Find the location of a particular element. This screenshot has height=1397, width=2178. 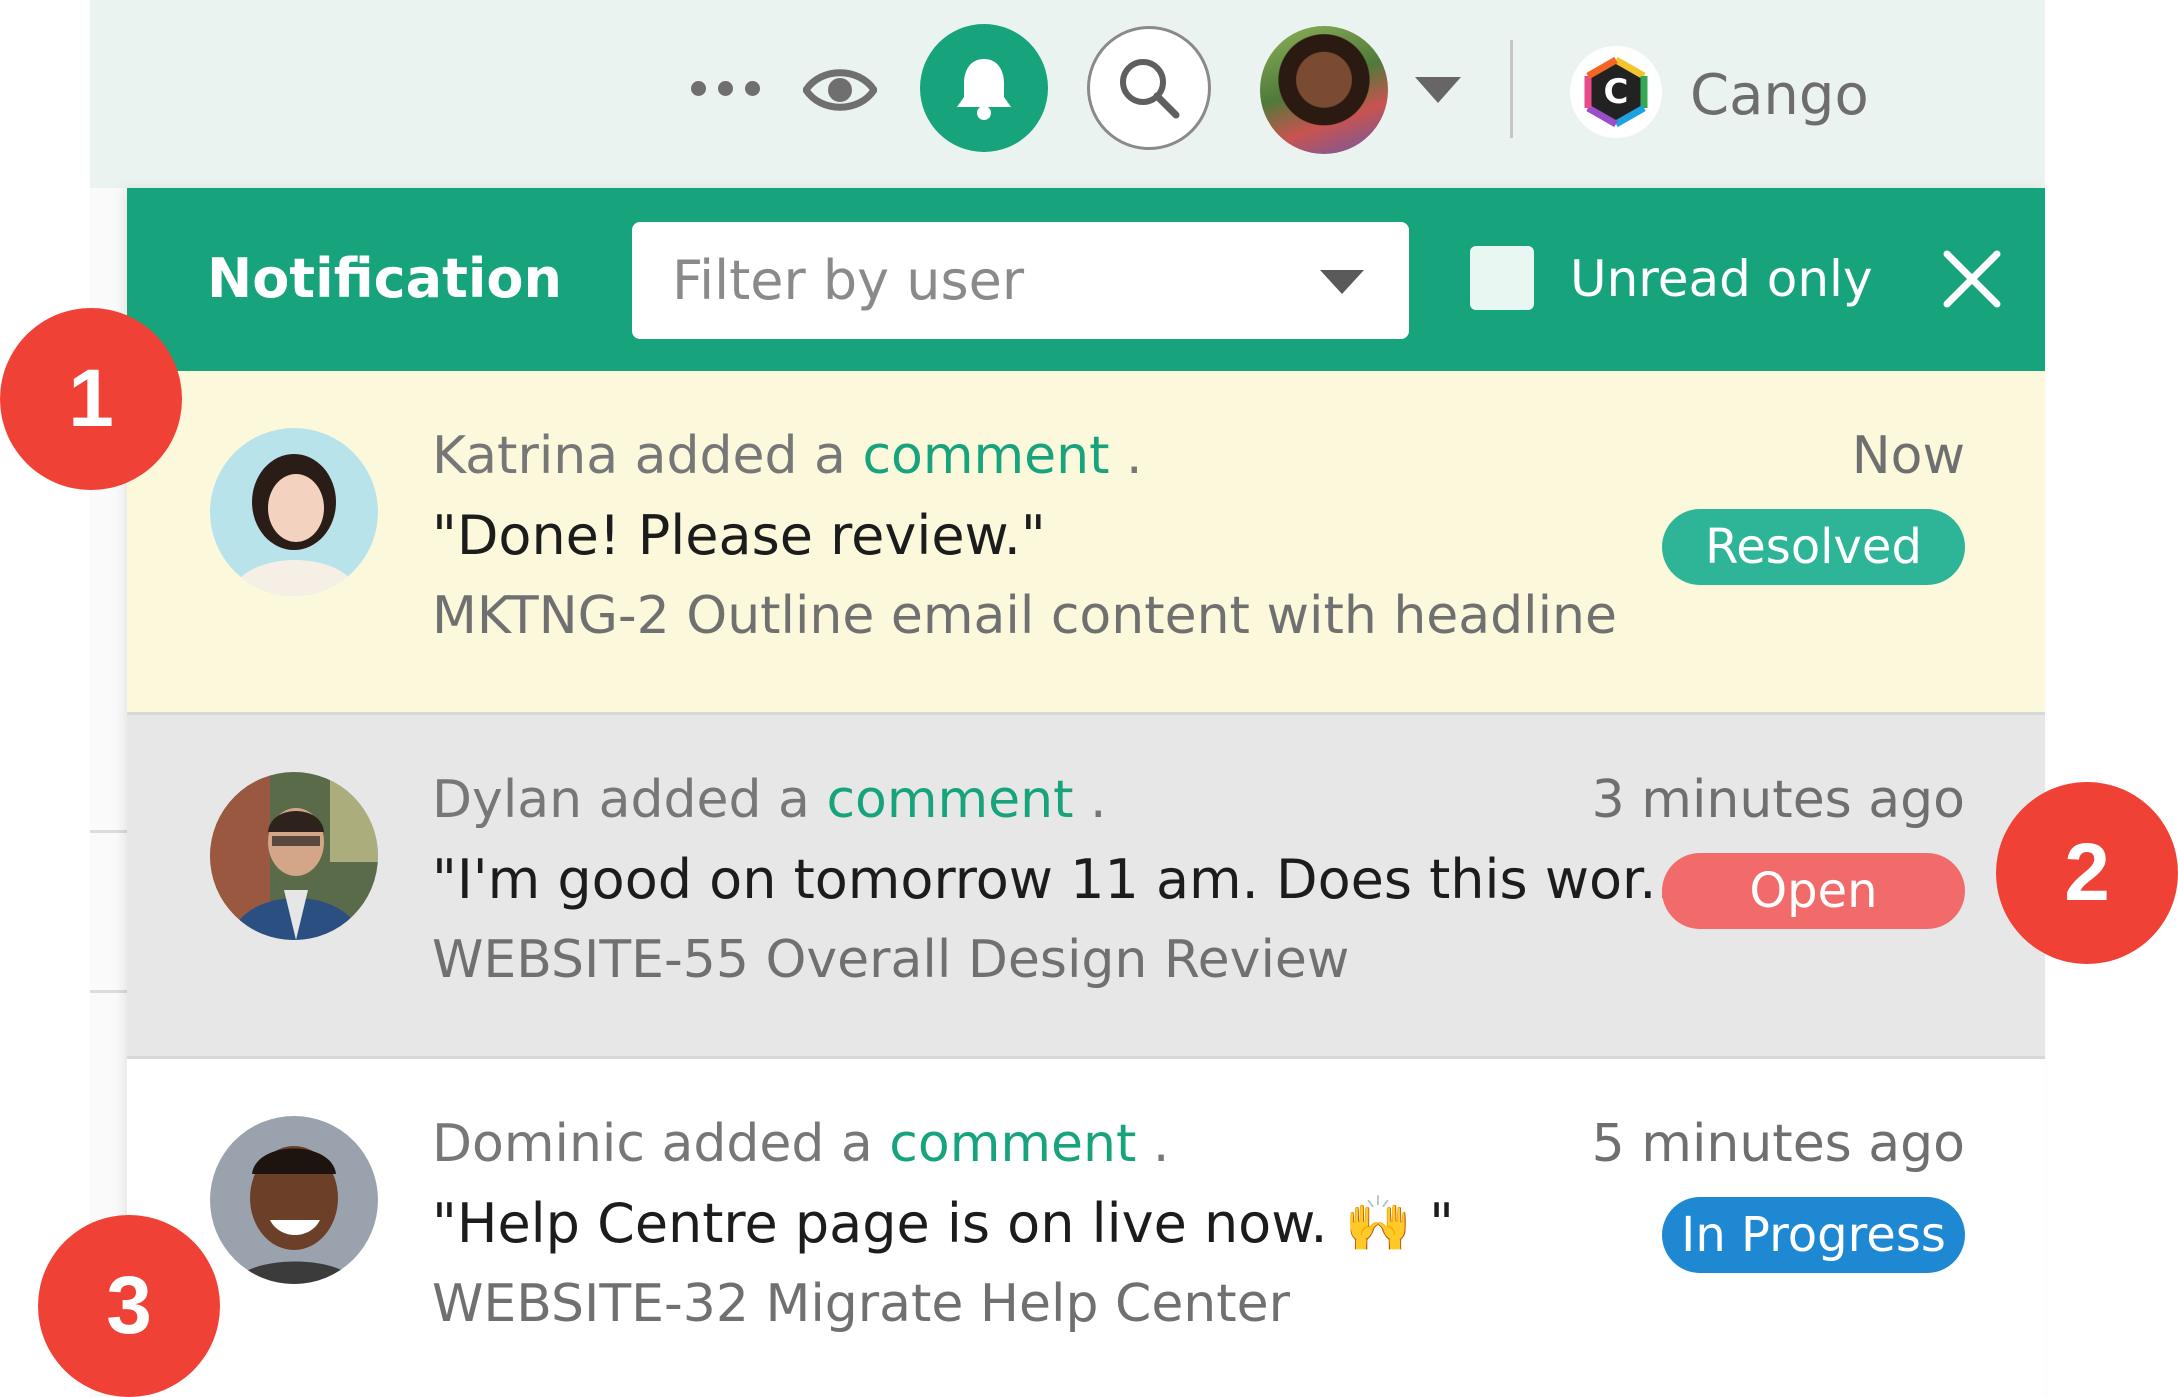

search-button is located at coordinates (1149, 88).